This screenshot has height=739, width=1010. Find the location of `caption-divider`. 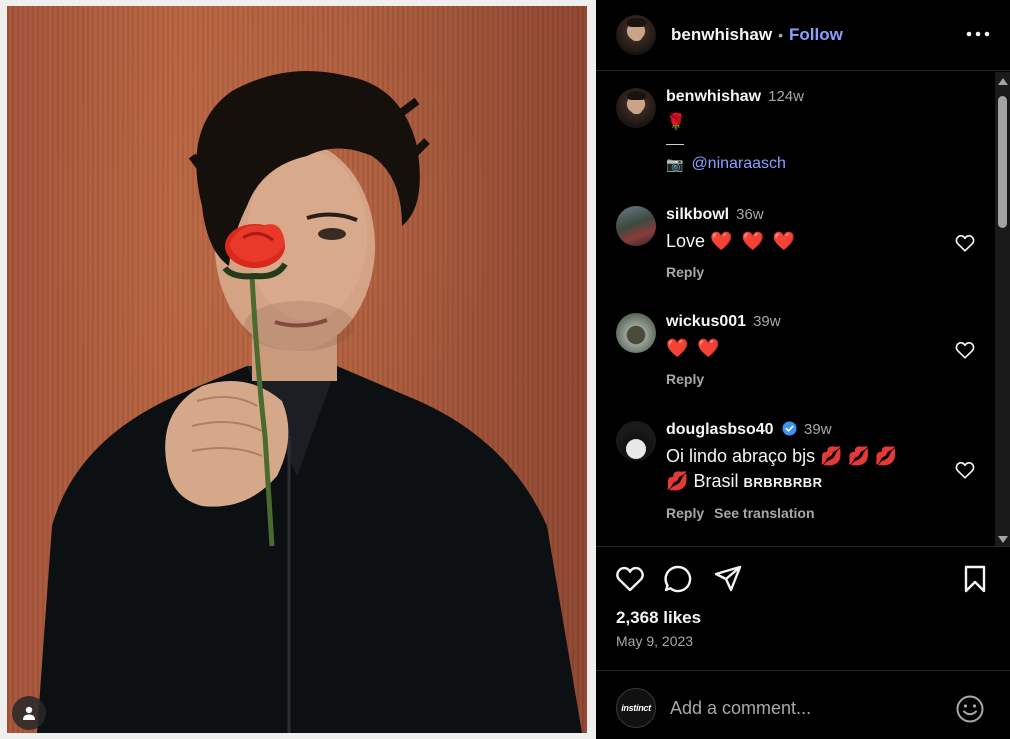

caption-divider is located at coordinates (675, 144).